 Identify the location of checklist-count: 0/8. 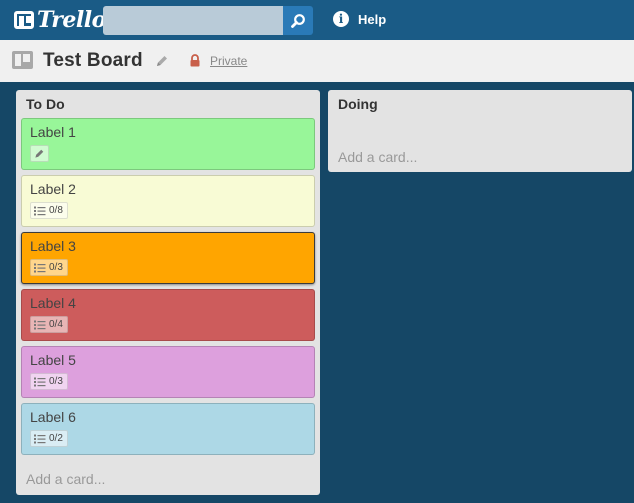
(56, 210).